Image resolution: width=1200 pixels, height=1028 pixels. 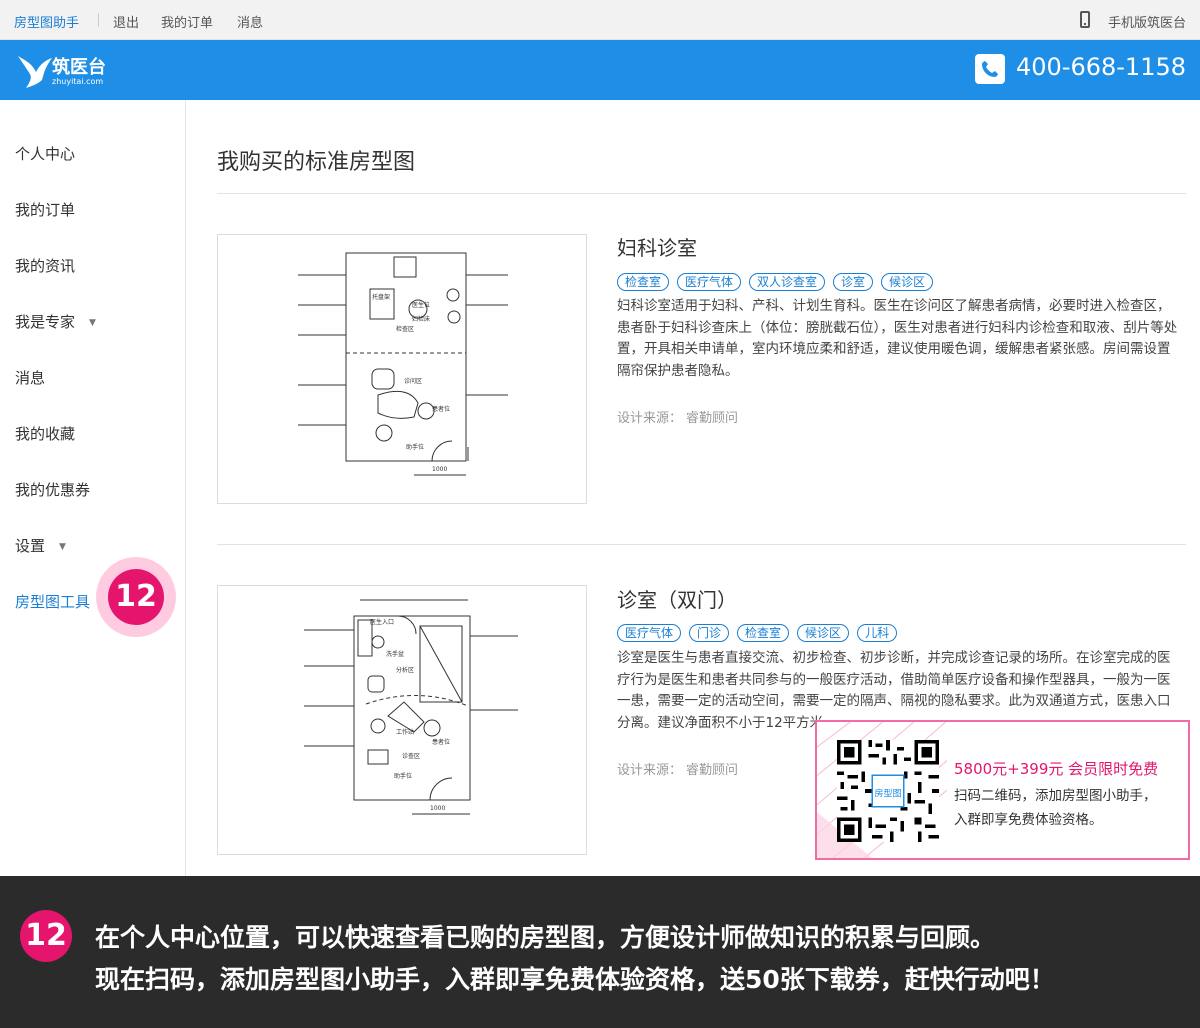 What do you see at coordinates (421, 319) in the screenshot?
I see `plan-label: 妇检床` at bounding box center [421, 319].